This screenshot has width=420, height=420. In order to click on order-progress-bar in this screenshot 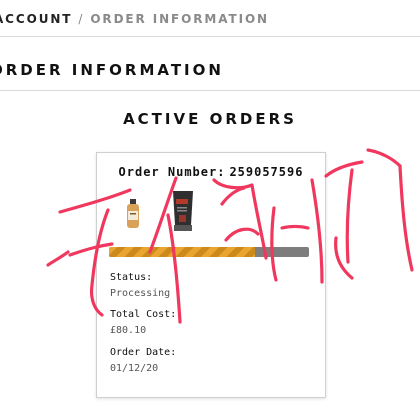, I will do `click(209, 252)`.